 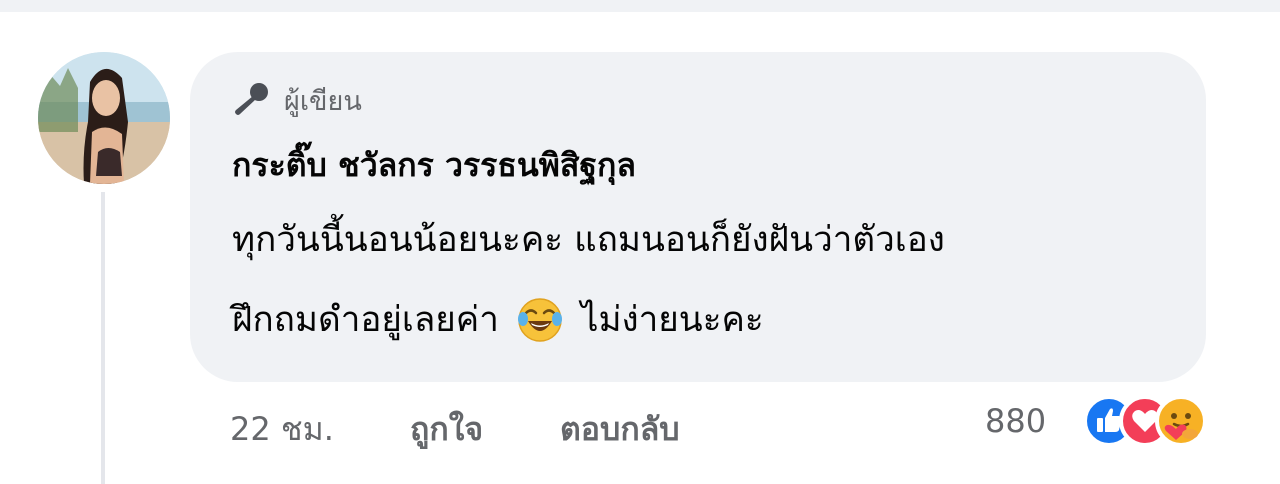 I want to click on comment-text-line-2: ฝึกถมดำอยู่เลยค่า ไม่ง่ายนะคะ, so click(x=498, y=319).